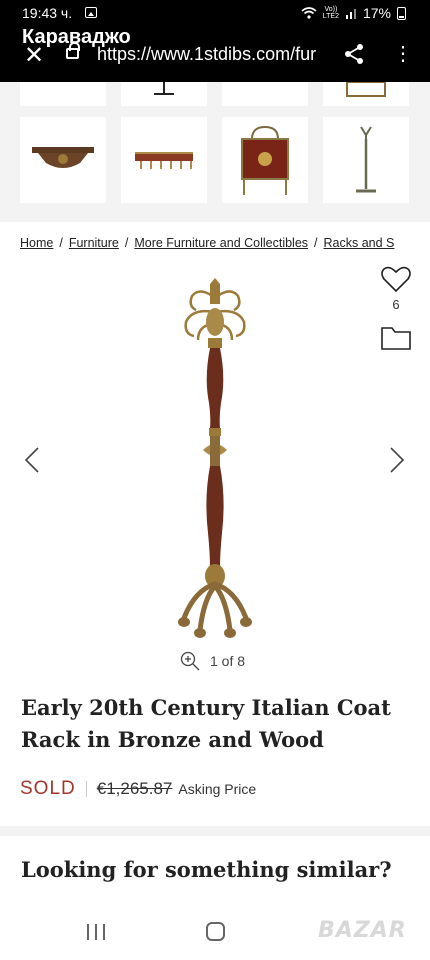 This screenshot has height=960, width=430. I want to click on recent-apps-icon, so click(96, 932).